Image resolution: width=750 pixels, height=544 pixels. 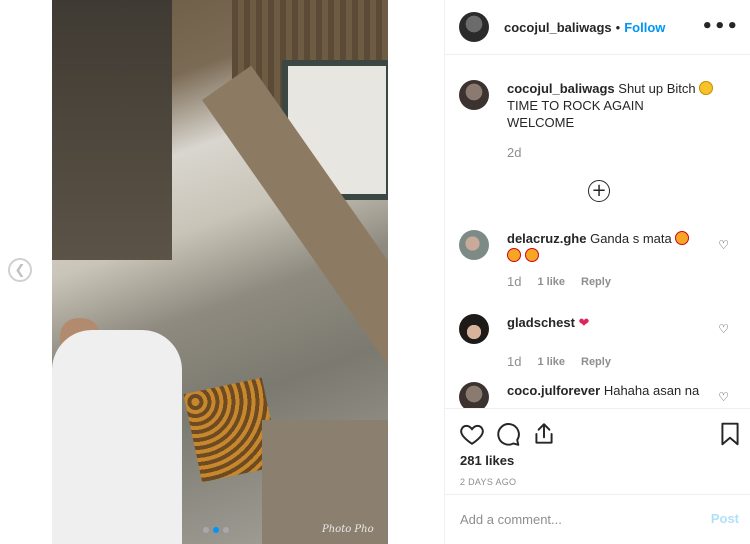 What do you see at coordinates (706, 88) in the screenshot?
I see `laughing-emoji-icon` at bounding box center [706, 88].